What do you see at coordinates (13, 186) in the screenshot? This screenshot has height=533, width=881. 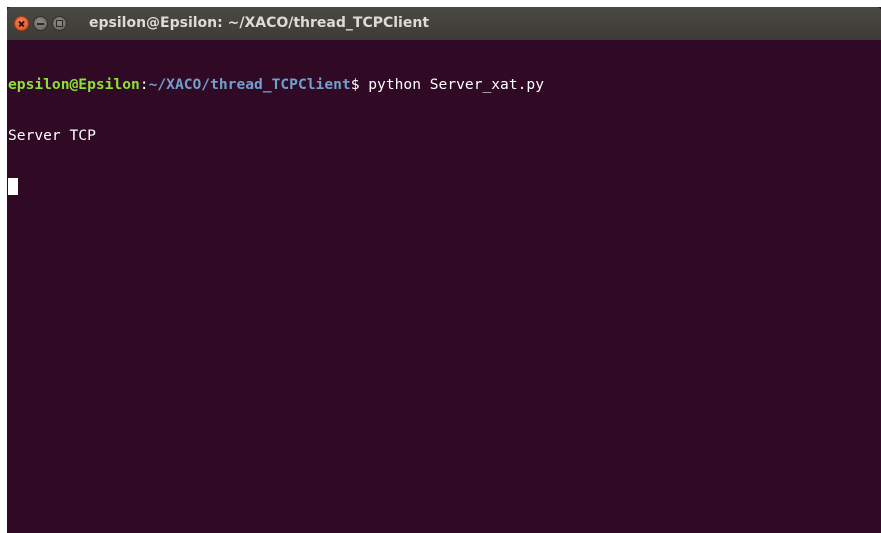 I see `text-cursor` at bounding box center [13, 186].